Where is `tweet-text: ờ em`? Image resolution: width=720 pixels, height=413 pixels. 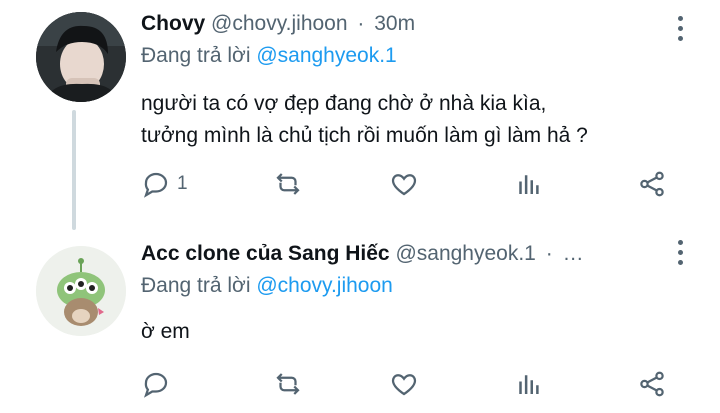
tweet-text: ờ em is located at coordinates (165, 332).